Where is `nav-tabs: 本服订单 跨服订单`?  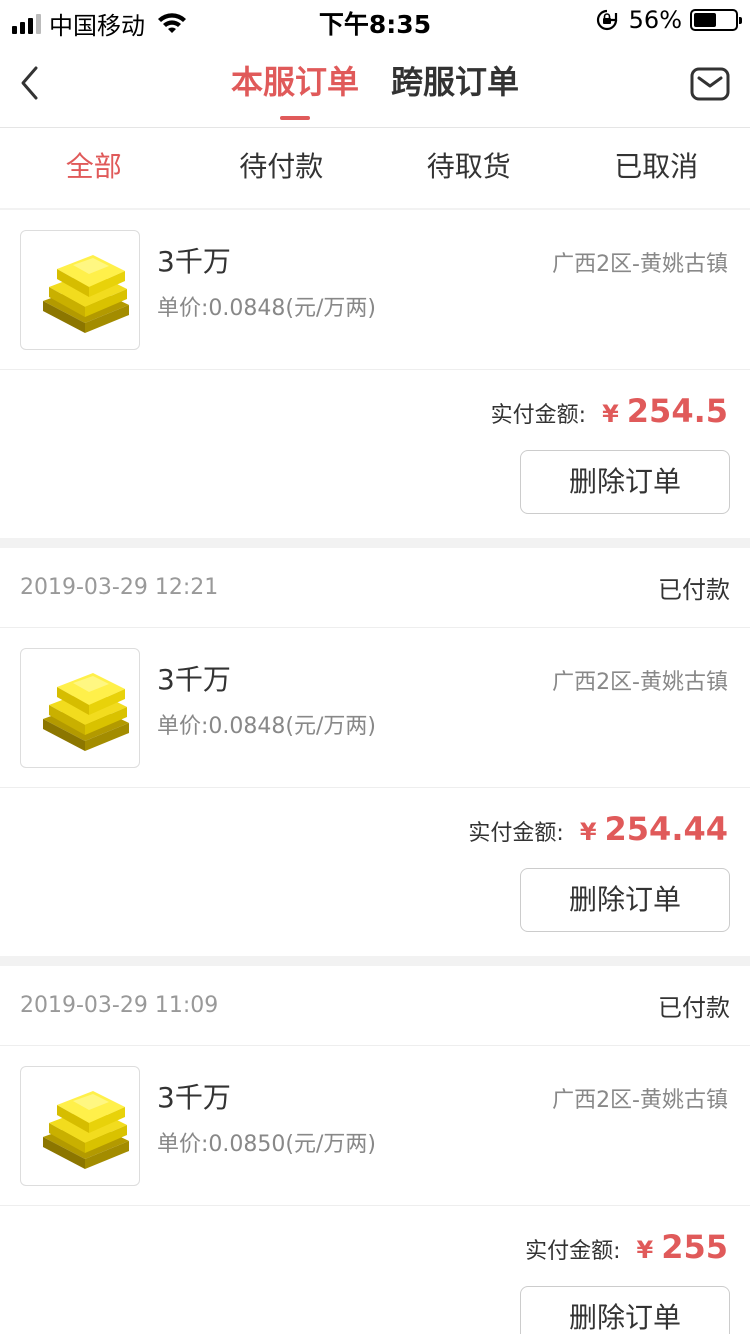
nav-tabs: 本服订单 跨服订单 is located at coordinates (375, 84).